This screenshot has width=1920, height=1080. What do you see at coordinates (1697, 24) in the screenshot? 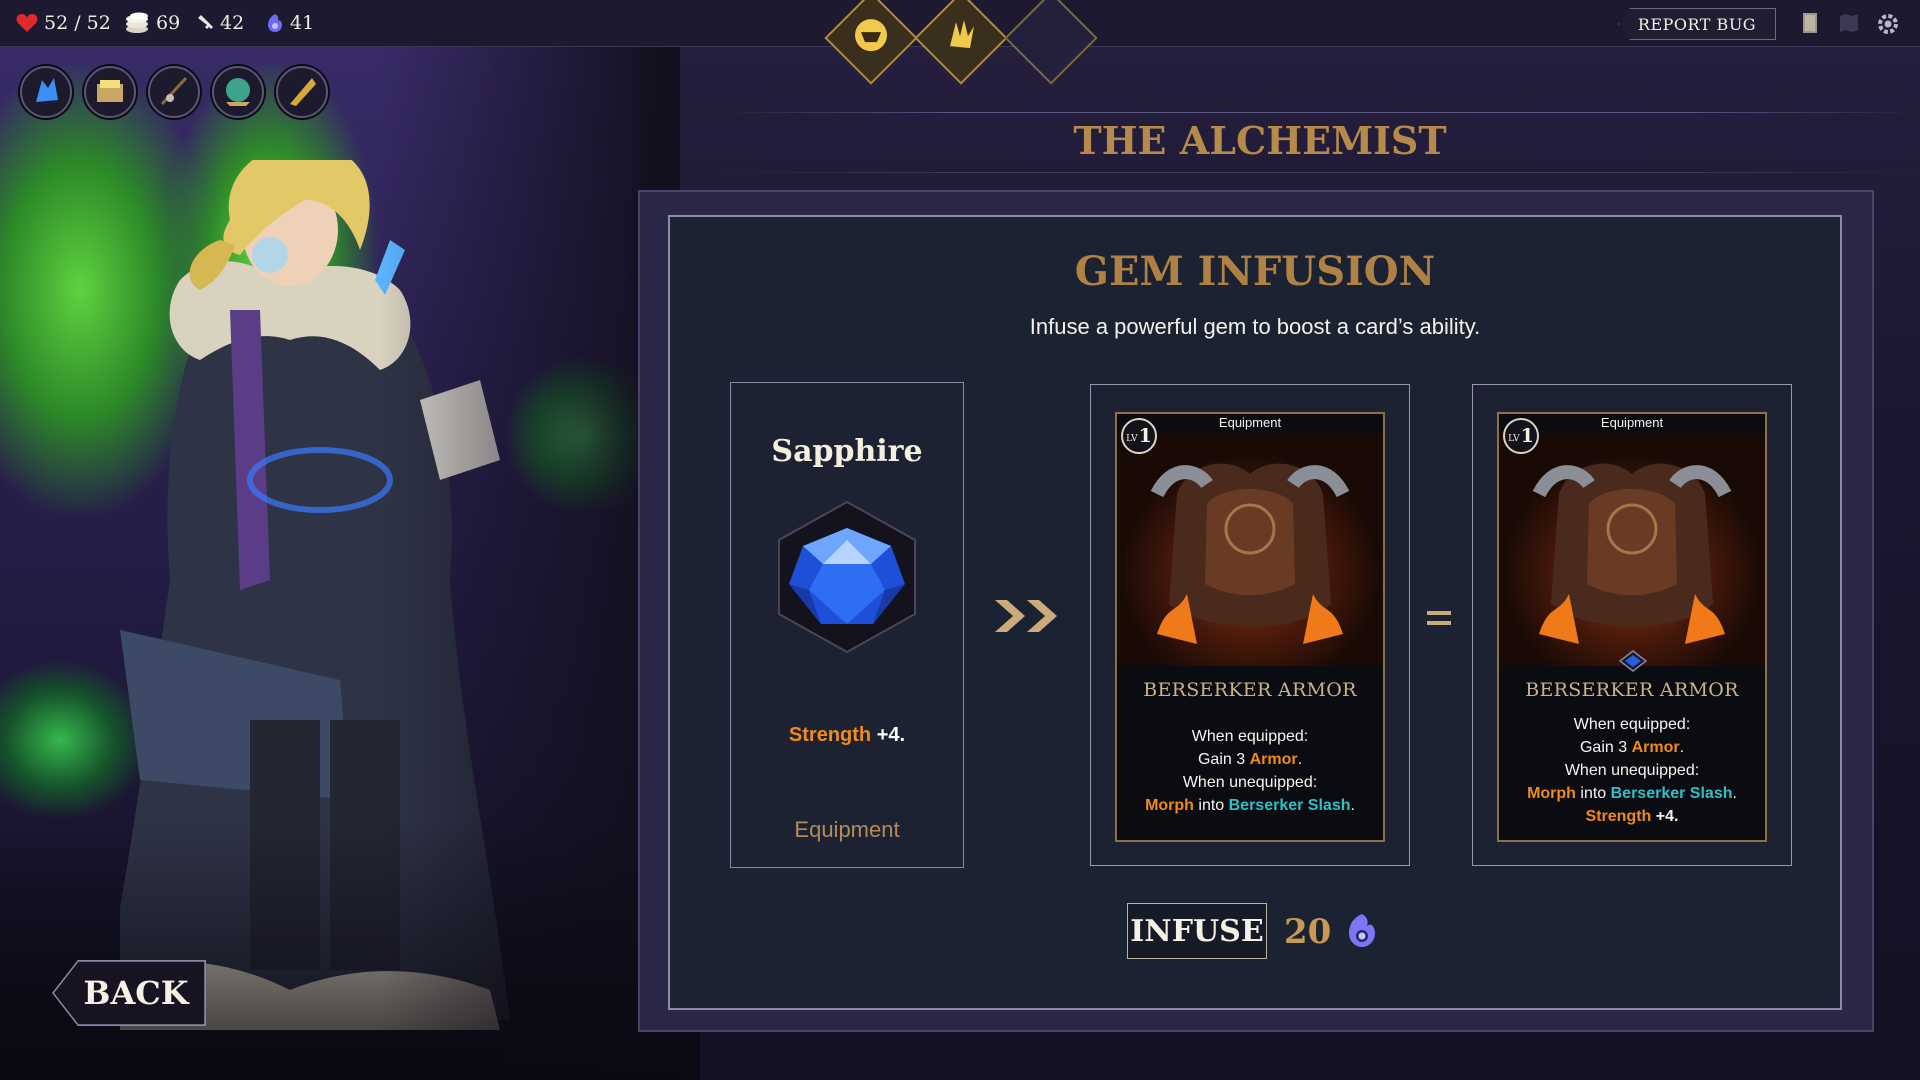
I see `report-bug-button: REPORT BUG` at bounding box center [1697, 24].